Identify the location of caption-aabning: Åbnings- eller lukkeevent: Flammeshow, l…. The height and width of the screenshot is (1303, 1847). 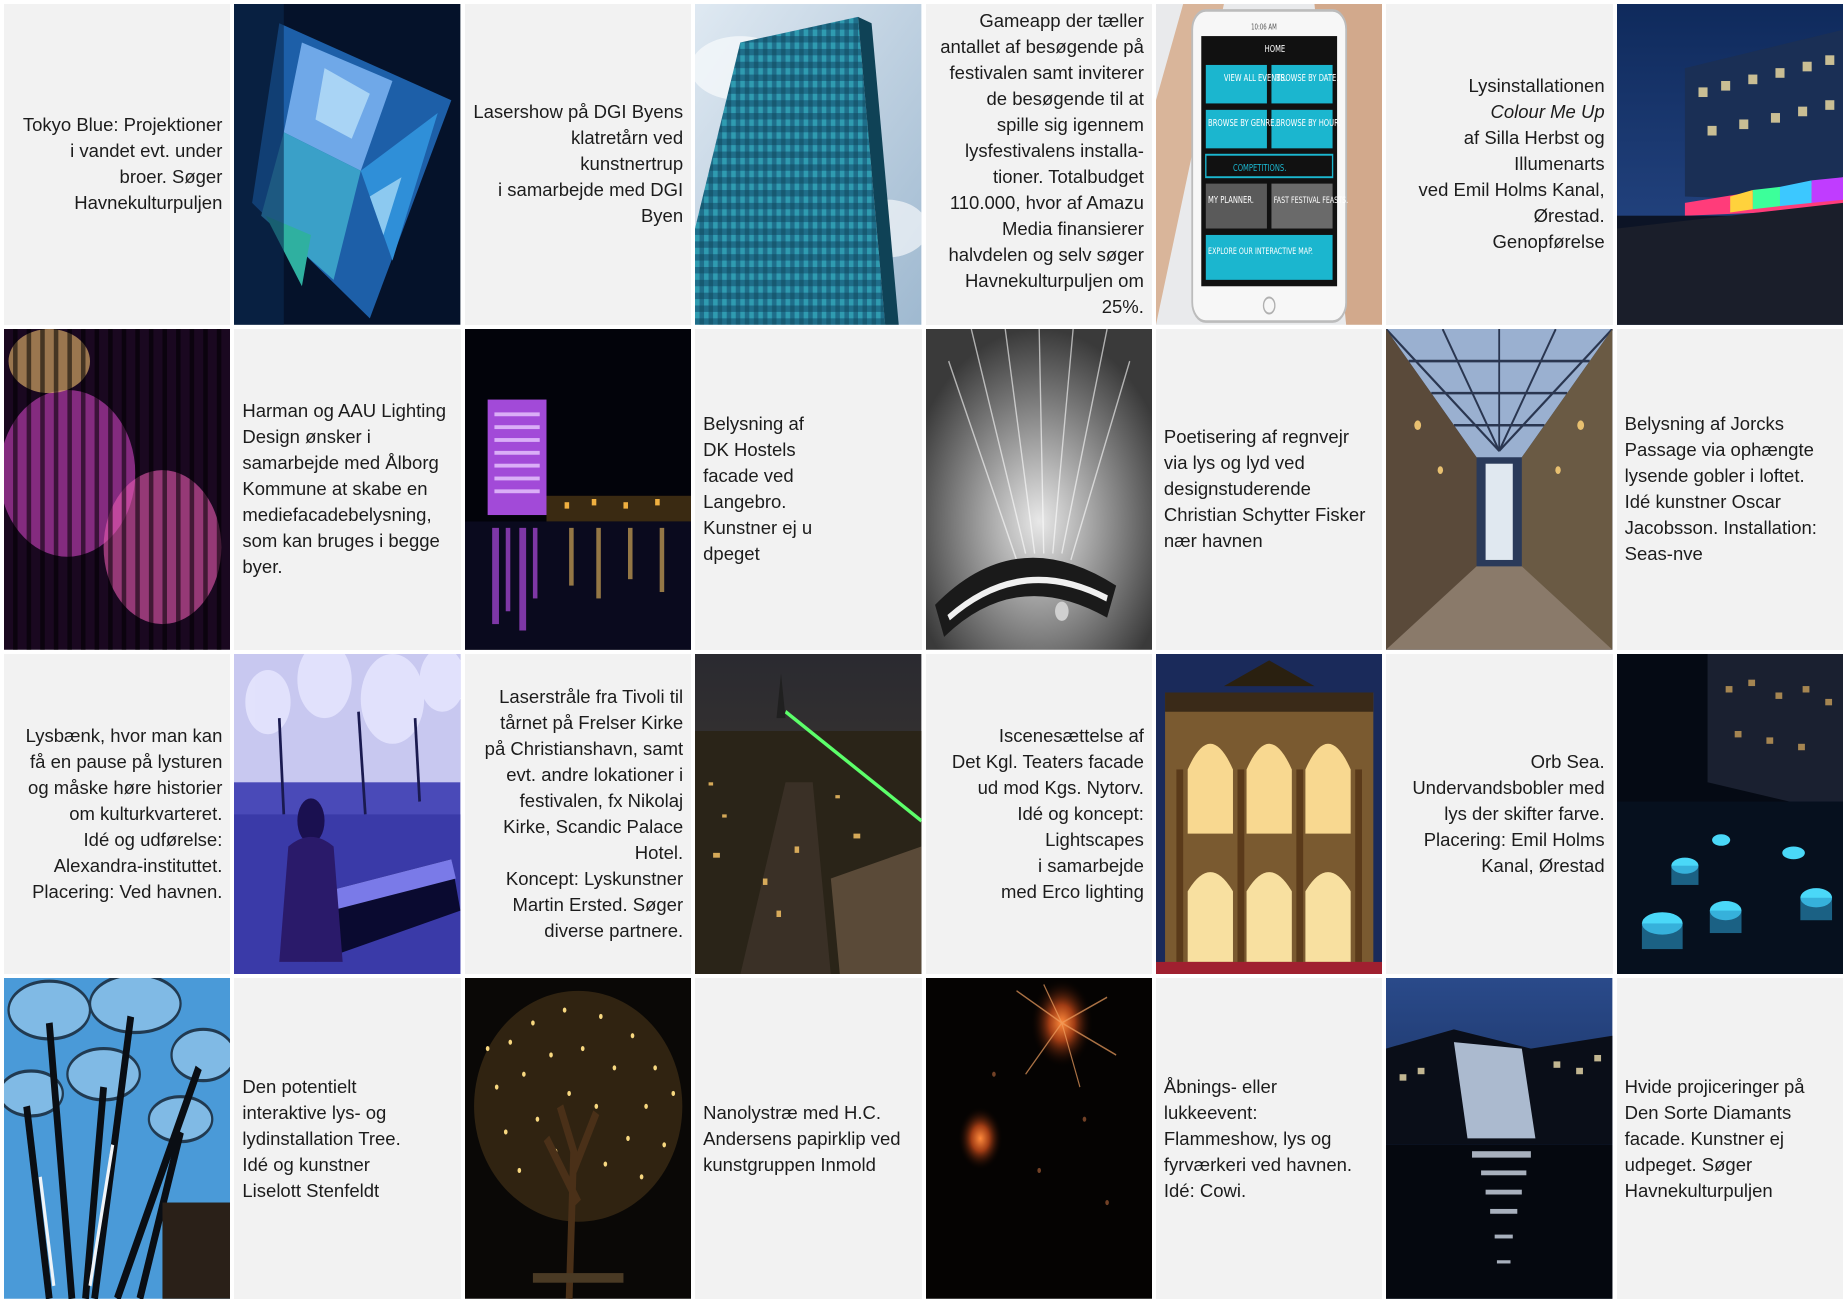
(1269, 1138).